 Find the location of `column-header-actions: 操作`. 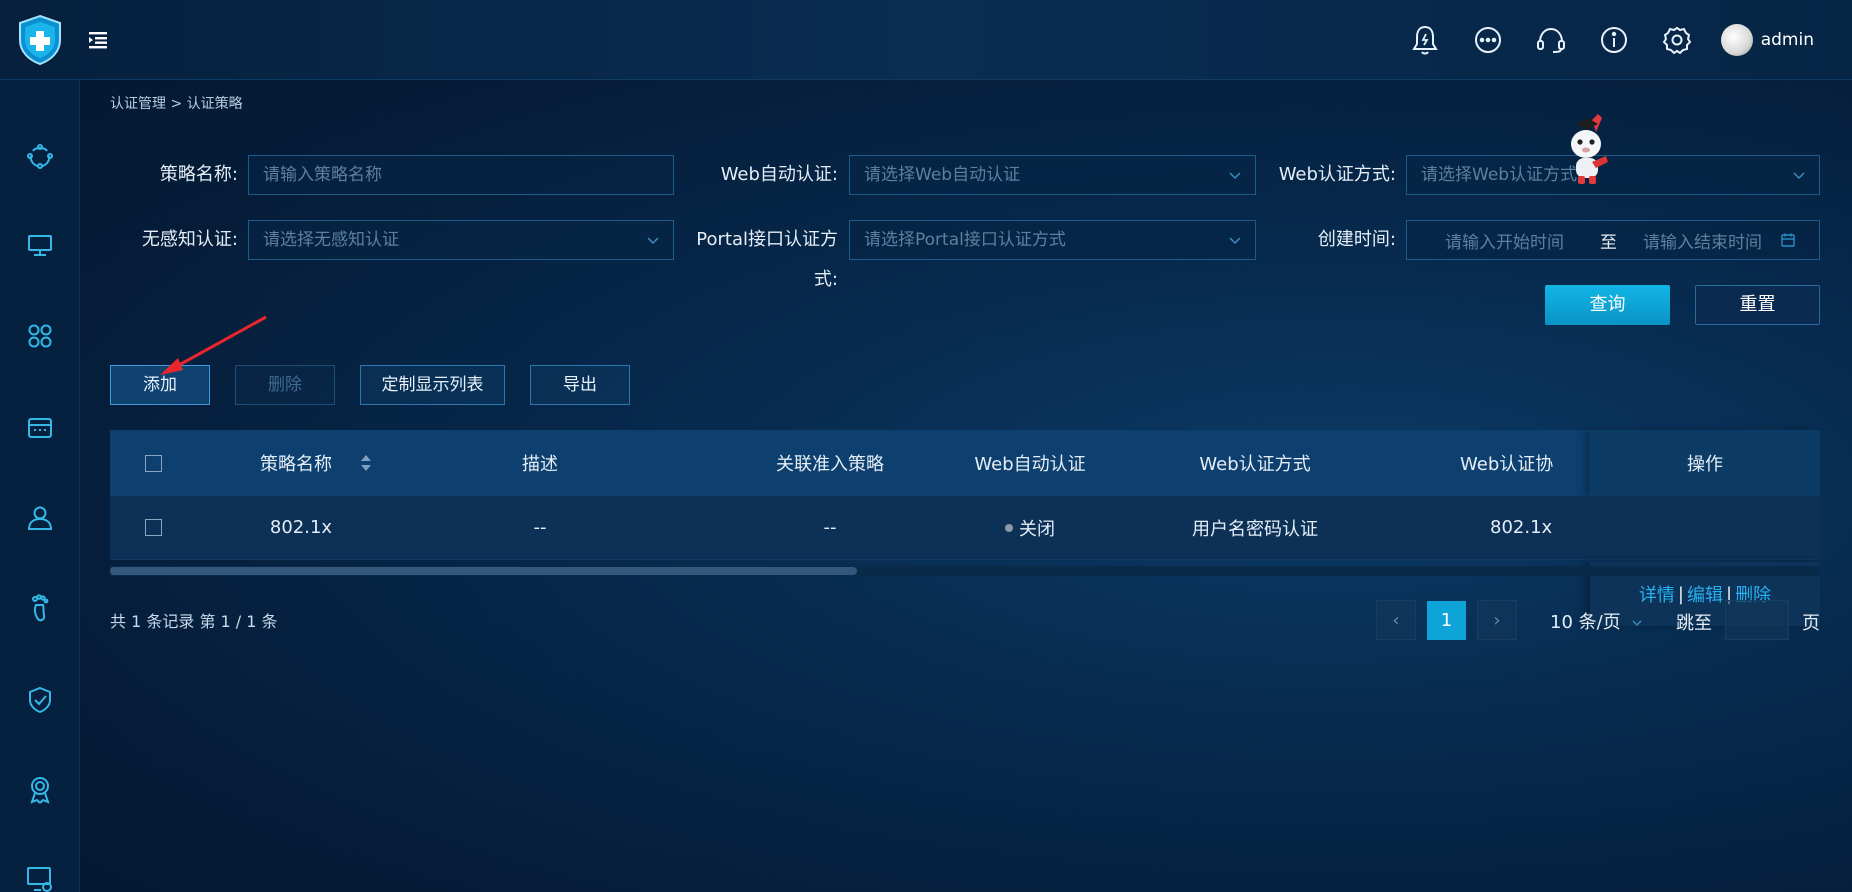

column-header-actions: 操作 is located at coordinates (1705, 464).